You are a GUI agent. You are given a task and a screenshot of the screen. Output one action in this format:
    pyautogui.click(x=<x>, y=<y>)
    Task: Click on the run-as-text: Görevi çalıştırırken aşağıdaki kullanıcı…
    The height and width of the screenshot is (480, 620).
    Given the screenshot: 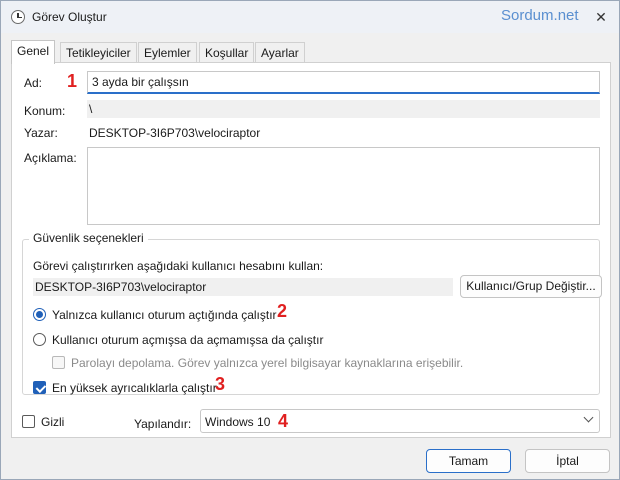 What is the action you would take?
    pyautogui.click(x=178, y=266)
    